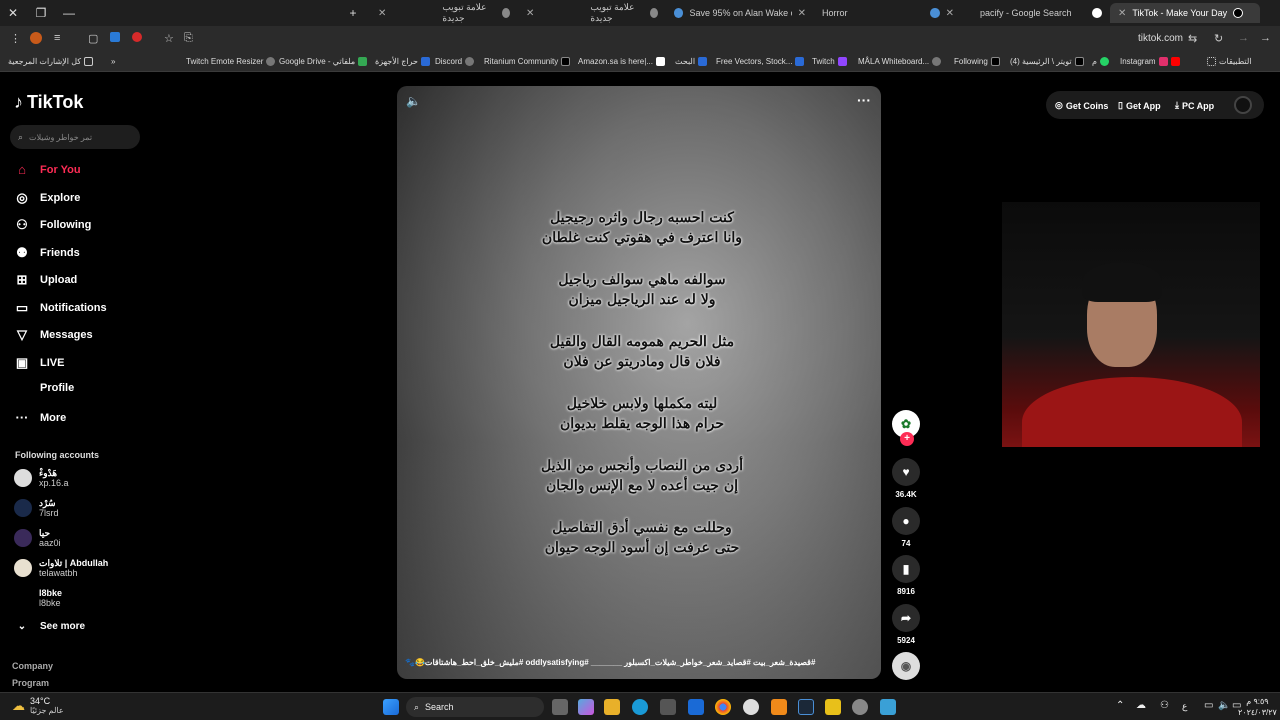  What do you see at coordinates (1164, 705) in the screenshot?
I see `tray-app-icon: ⚇` at bounding box center [1164, 705].